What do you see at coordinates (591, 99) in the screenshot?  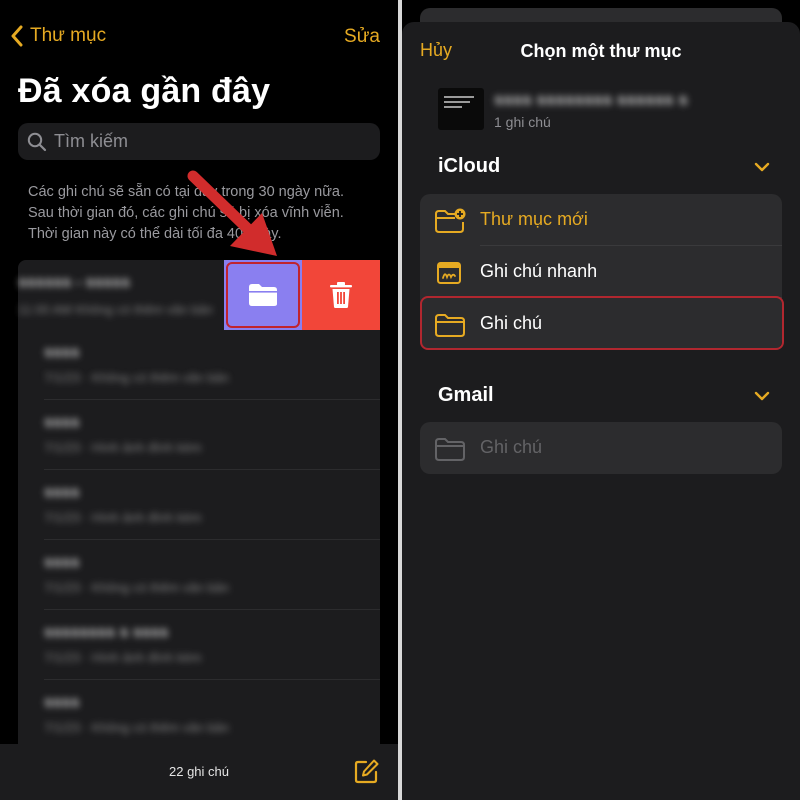 I see `selected-note-title: ssss ssssssss ssssss s` at bounding box center [591, 99].